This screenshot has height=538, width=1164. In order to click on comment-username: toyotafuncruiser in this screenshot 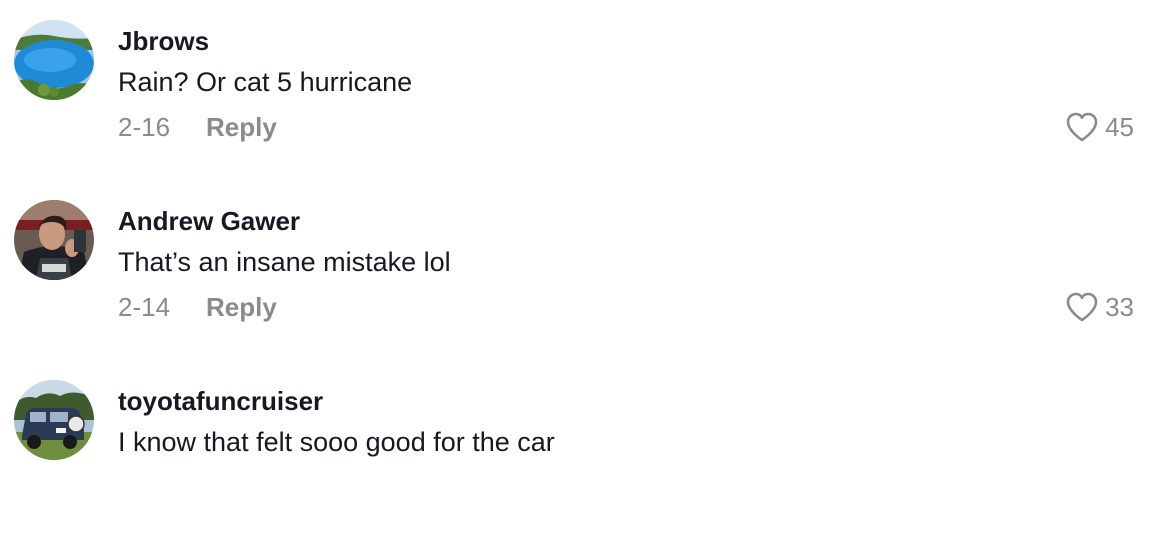, I will do `click(220, 401)`.